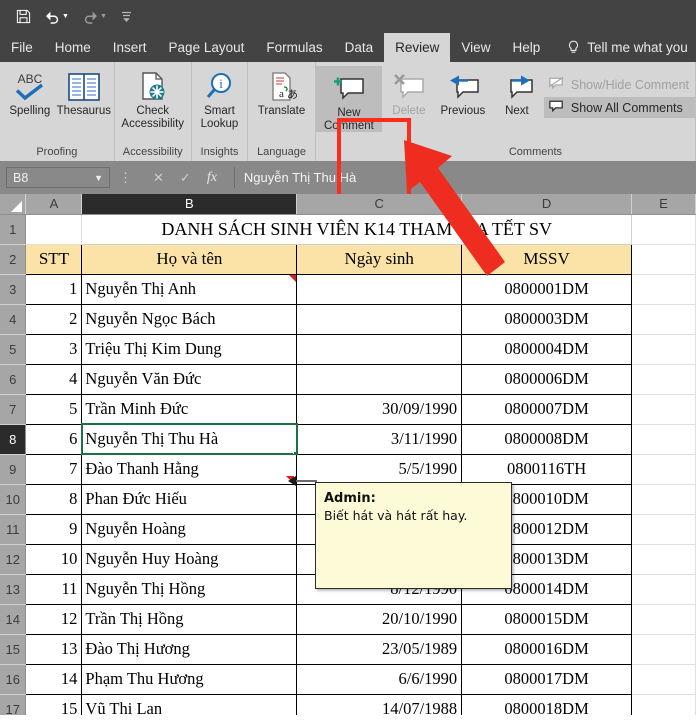 This screenshot has width=696, height=724. Describe the element at coordinates (189, 259) in the screenshot. I see `cell-header-name: Họ và tên` at that location.